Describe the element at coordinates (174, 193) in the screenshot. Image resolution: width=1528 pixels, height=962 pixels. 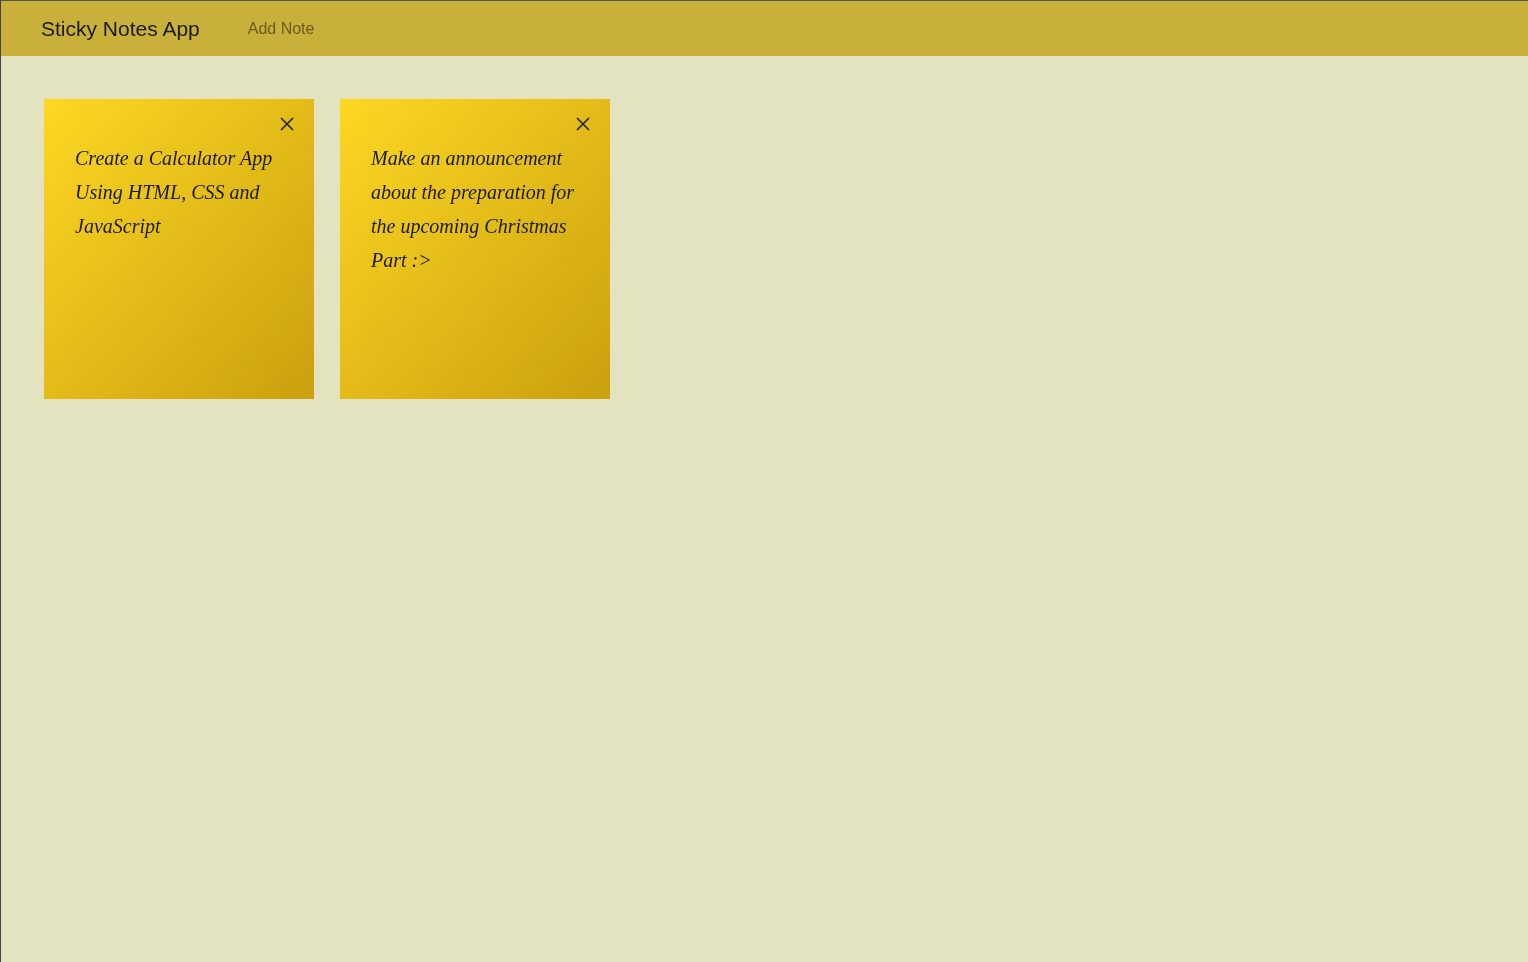
I see `note-text: Create a Calculator App Using HTML, CSS and JavaScript` at that location.